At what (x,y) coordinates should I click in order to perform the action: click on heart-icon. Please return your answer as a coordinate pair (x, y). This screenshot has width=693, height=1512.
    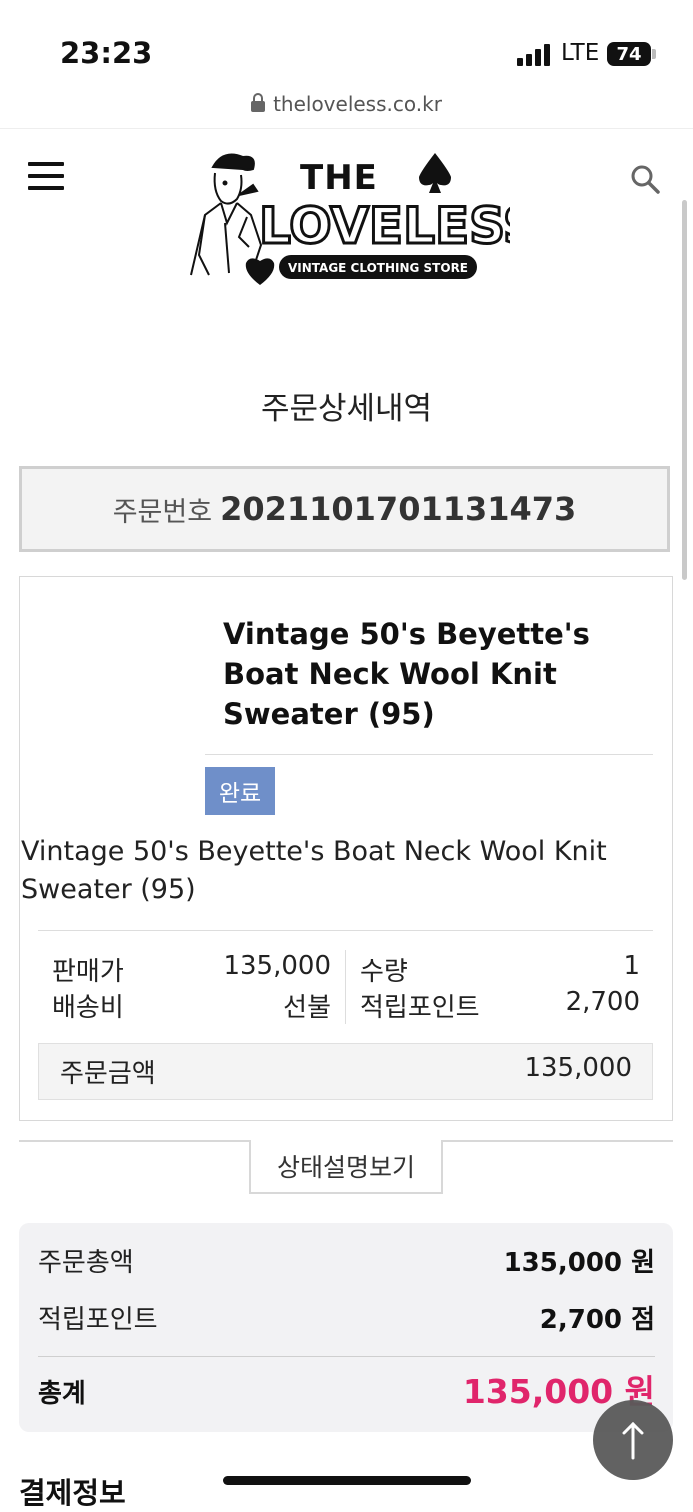
    Looking at the image, I should click on (260, 271).